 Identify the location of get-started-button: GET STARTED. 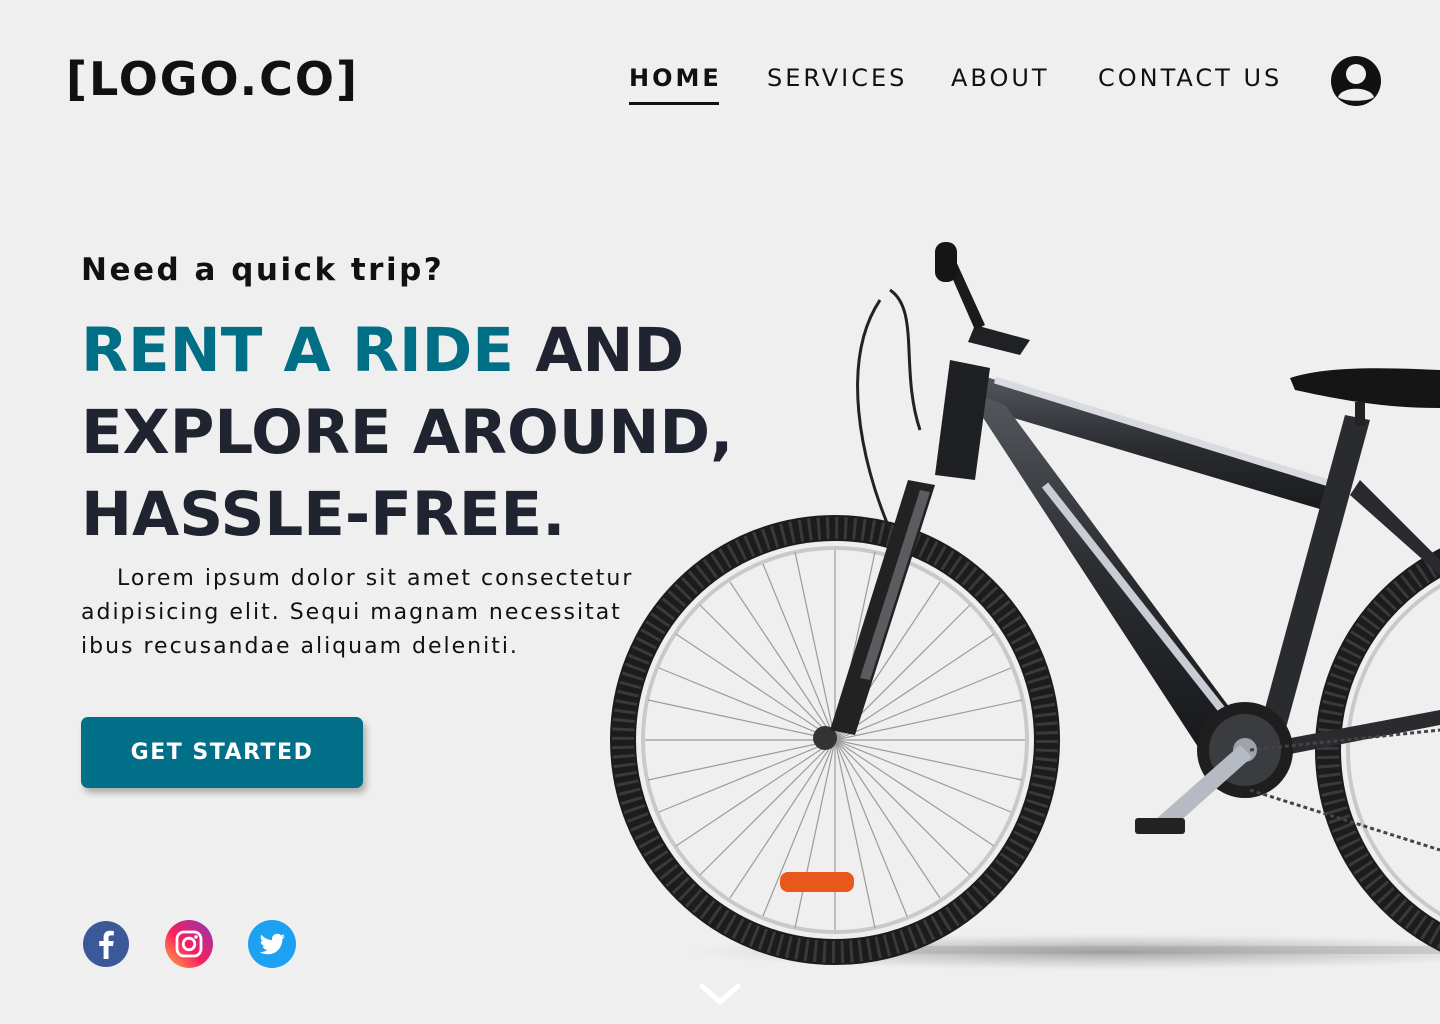
(222, 752).